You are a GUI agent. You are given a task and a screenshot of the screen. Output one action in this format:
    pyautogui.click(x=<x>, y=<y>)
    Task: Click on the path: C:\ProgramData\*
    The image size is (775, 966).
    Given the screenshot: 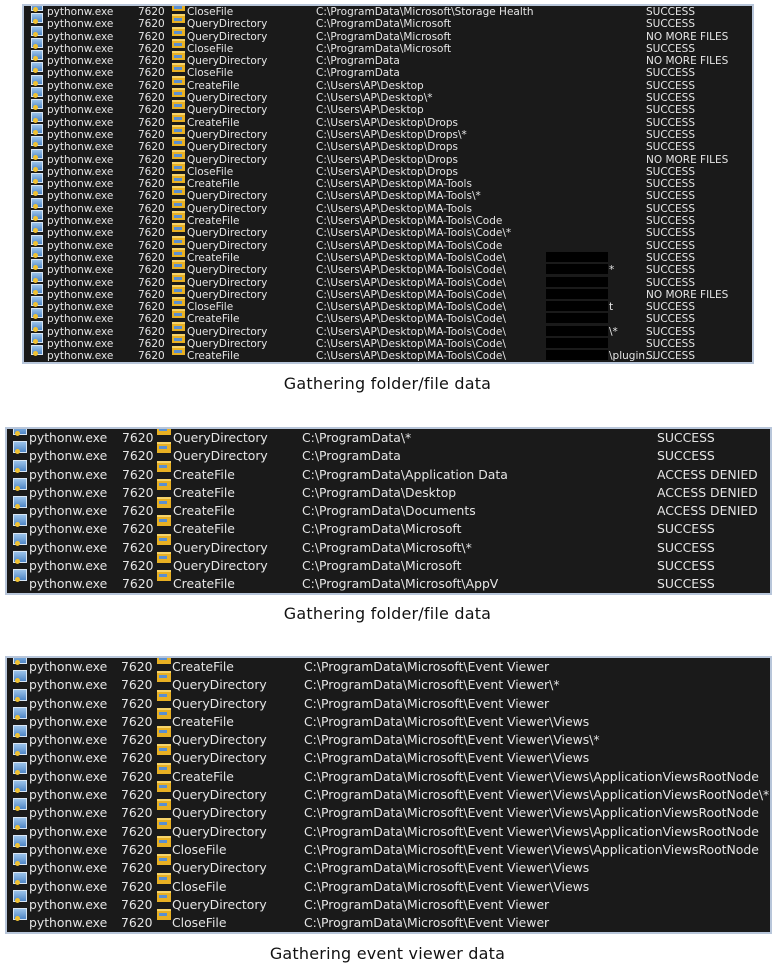 What is the action you would take?
    pyautogui.click(x=357, y=437)
    